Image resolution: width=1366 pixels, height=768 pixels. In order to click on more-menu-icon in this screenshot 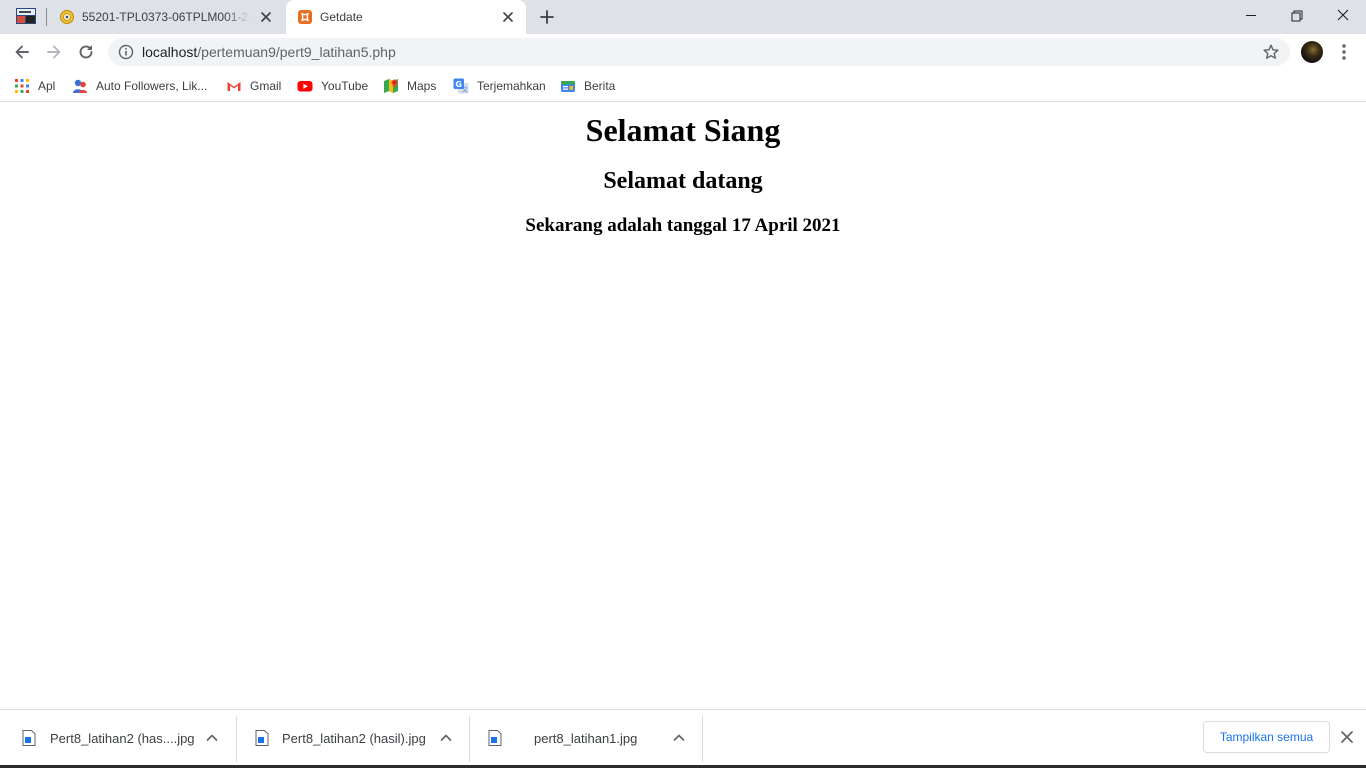, I will do `click(1344, 52)`.